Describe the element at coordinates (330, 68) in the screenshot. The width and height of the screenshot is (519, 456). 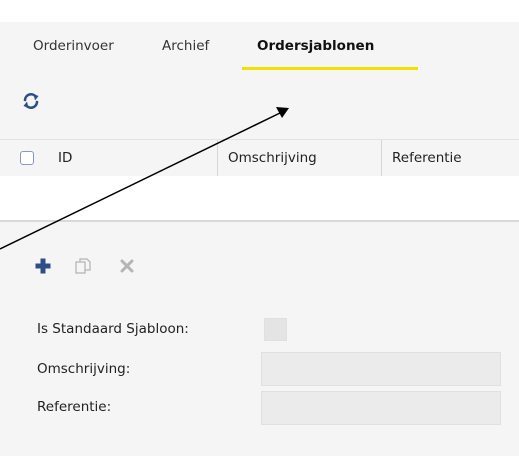
I see `active-tab-indicator` at that location.